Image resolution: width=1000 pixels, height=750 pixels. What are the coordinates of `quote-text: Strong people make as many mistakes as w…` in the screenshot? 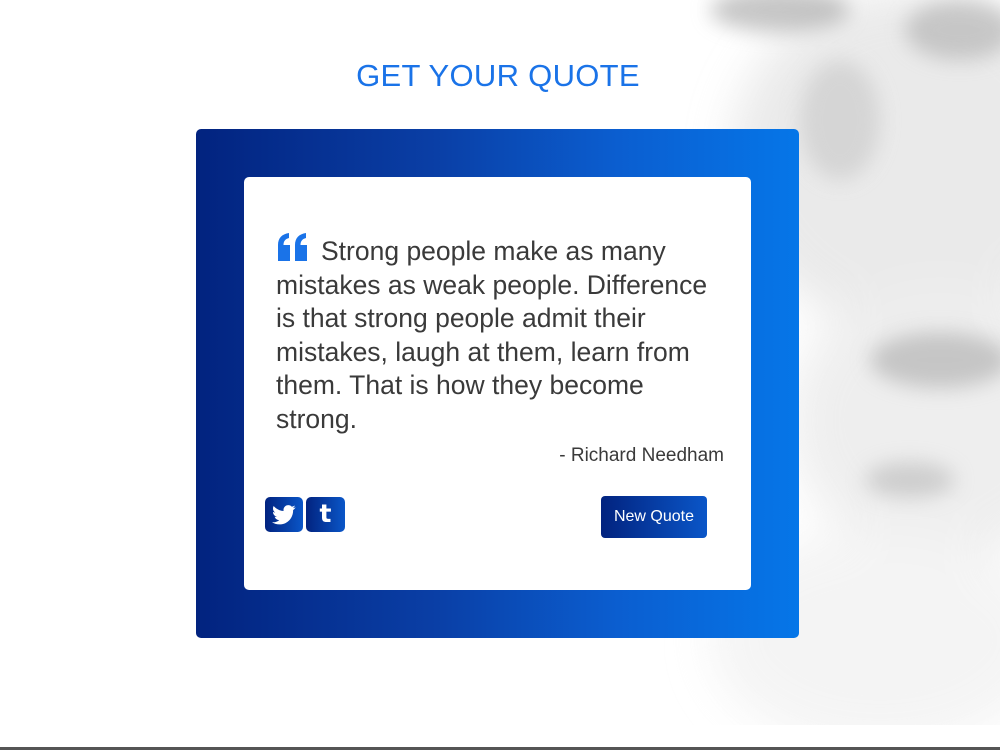 It's located at (492, 335).